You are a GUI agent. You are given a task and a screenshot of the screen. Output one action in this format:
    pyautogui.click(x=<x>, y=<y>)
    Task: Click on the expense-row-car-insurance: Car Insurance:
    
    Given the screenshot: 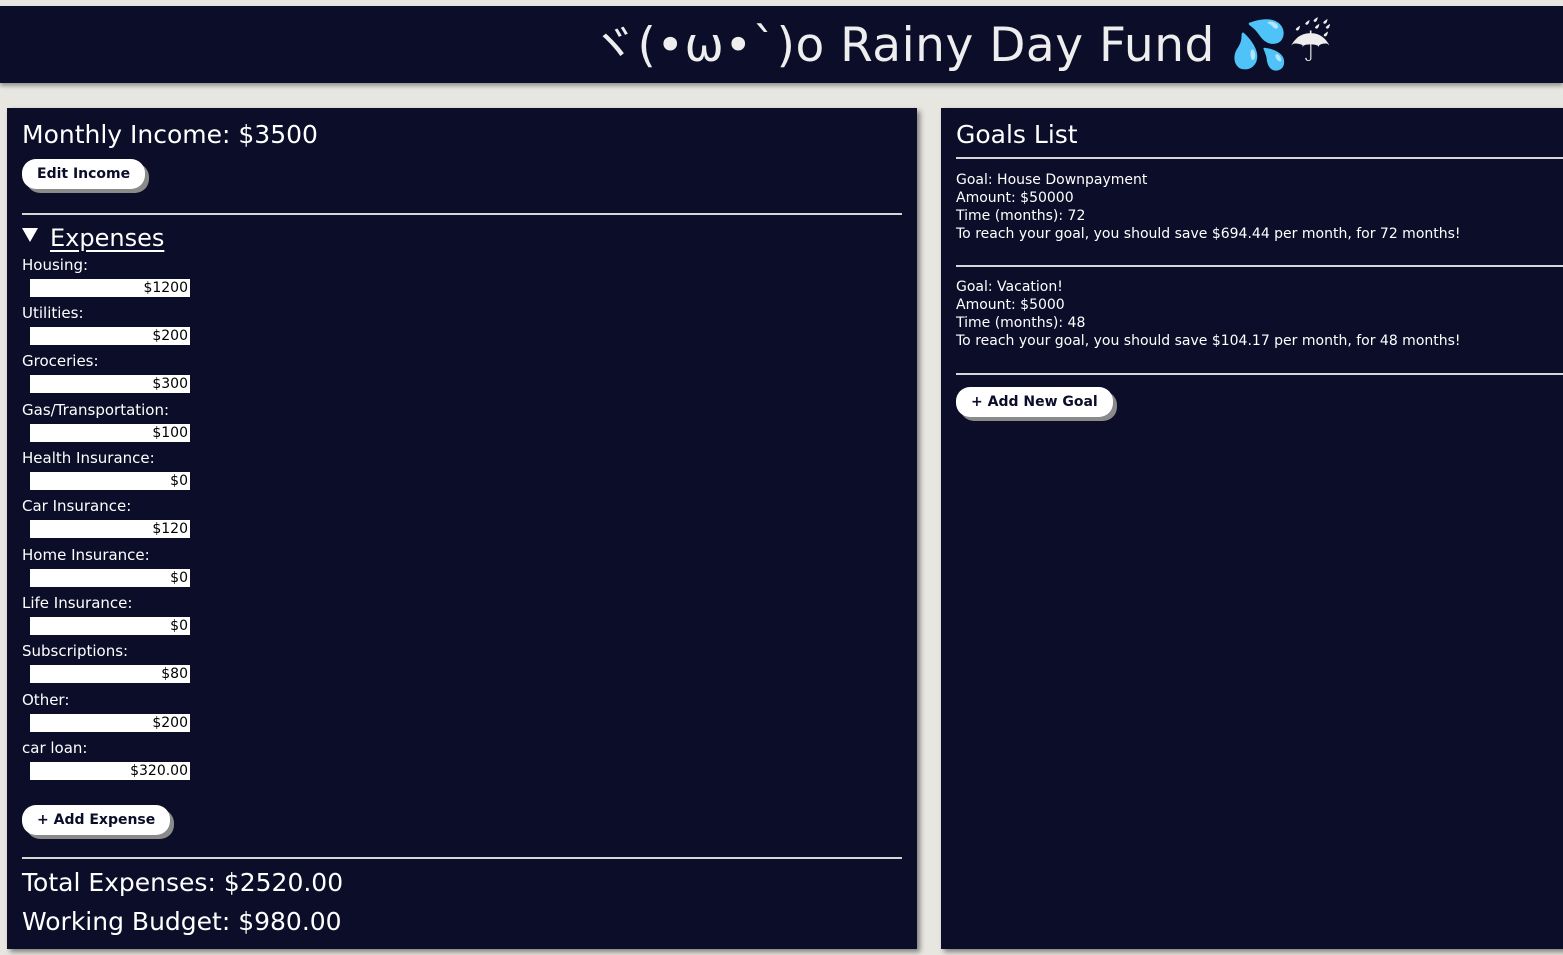 What is the action you would take?
    pyautogui.click(x=122, y=521)
    